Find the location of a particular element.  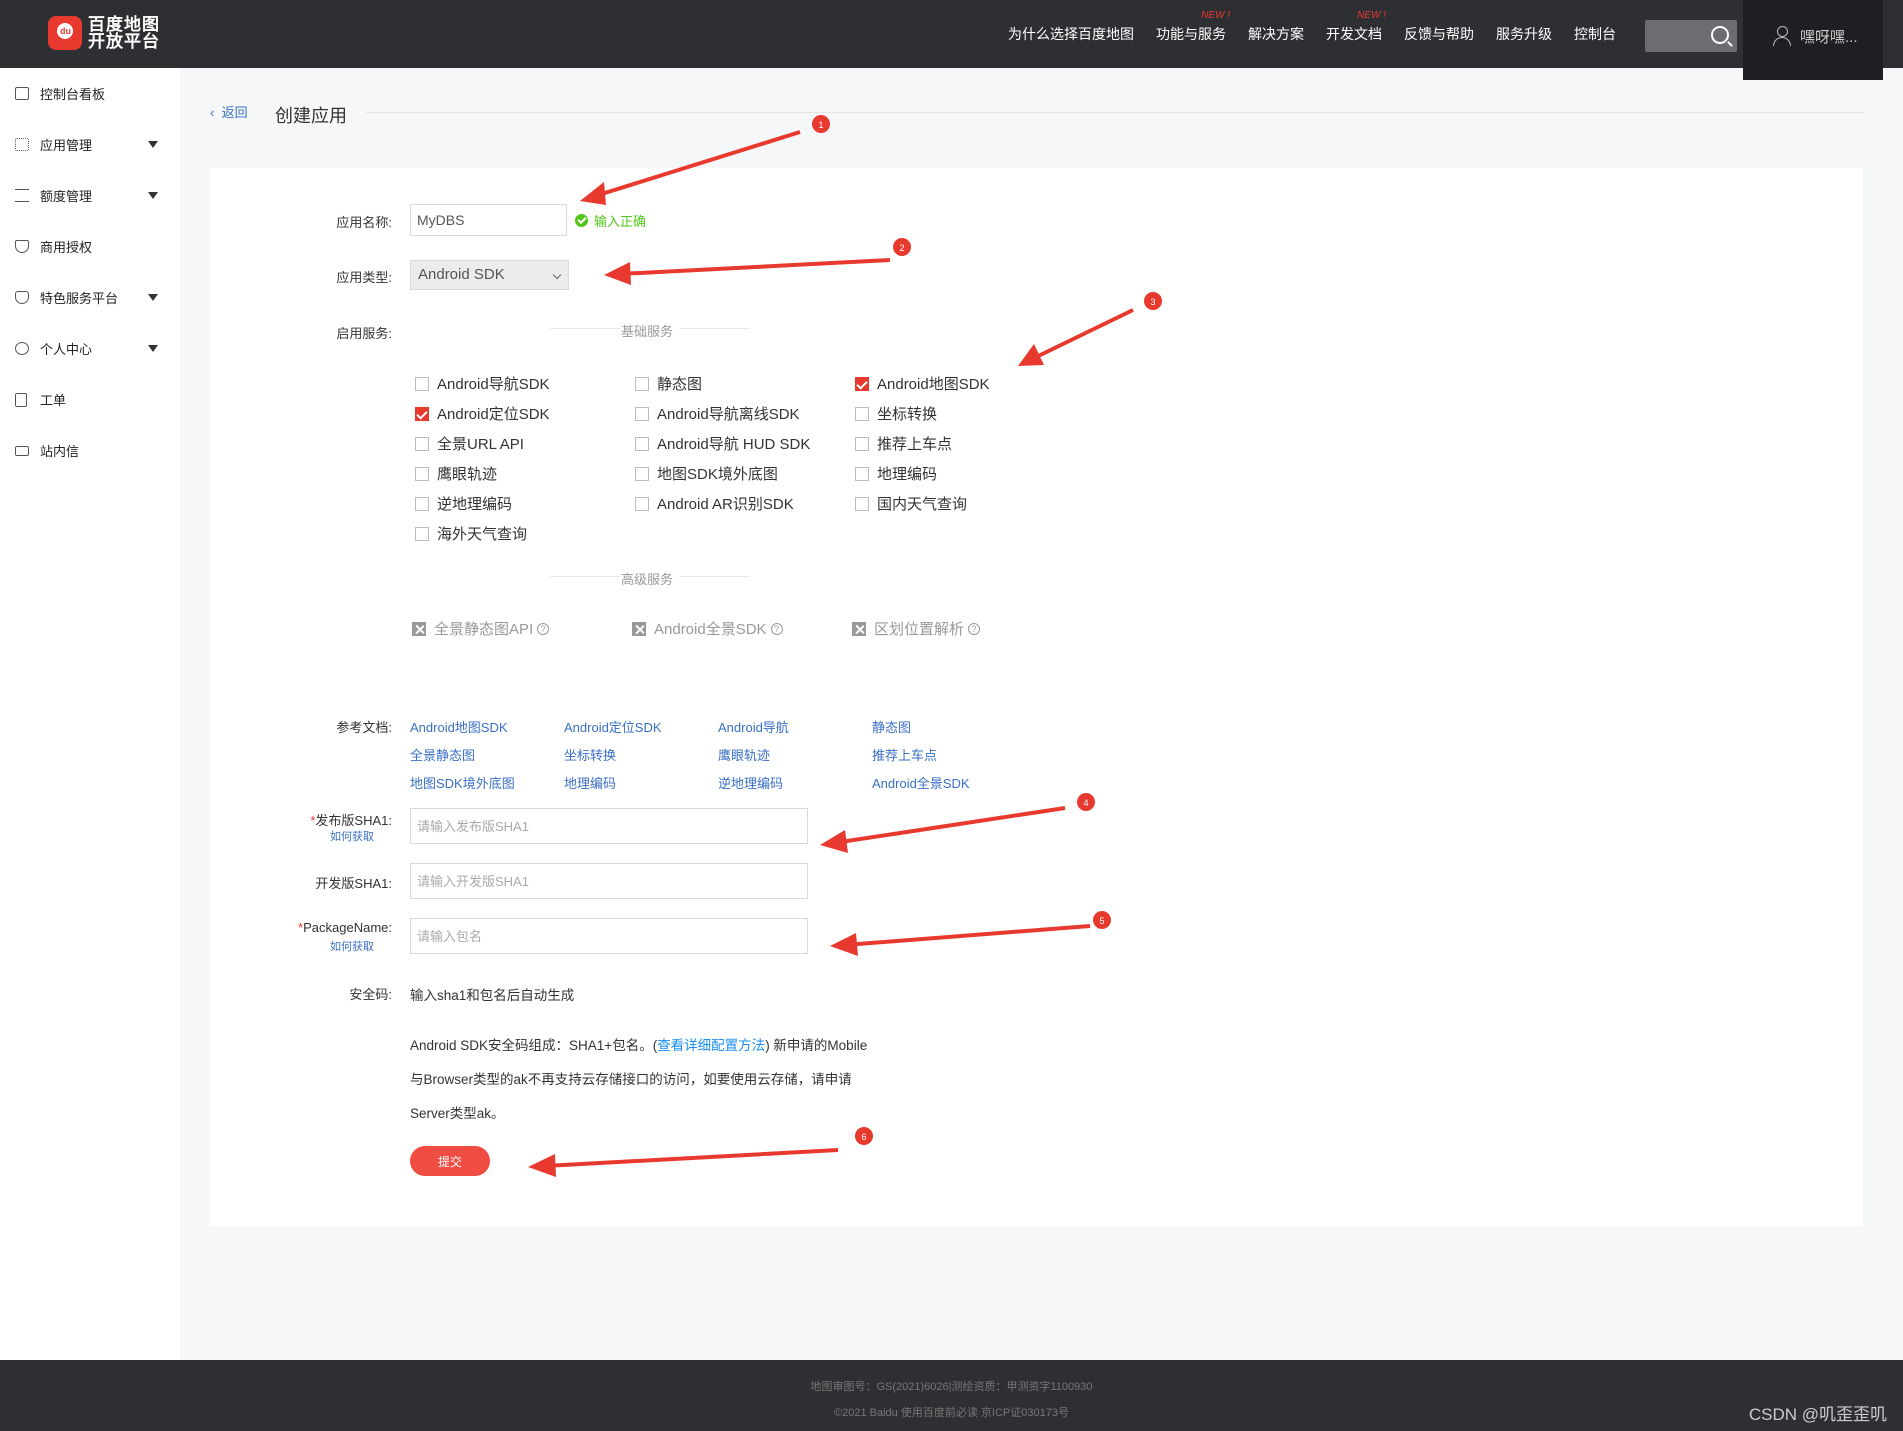

back-link: ‹ 返回 is located at coordinates (229, 111).